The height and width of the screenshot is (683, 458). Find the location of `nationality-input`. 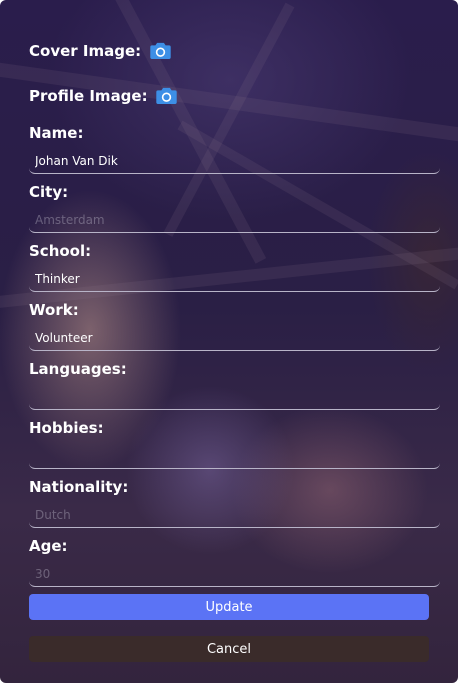

nationality-input is located at coordinates (234, 515).